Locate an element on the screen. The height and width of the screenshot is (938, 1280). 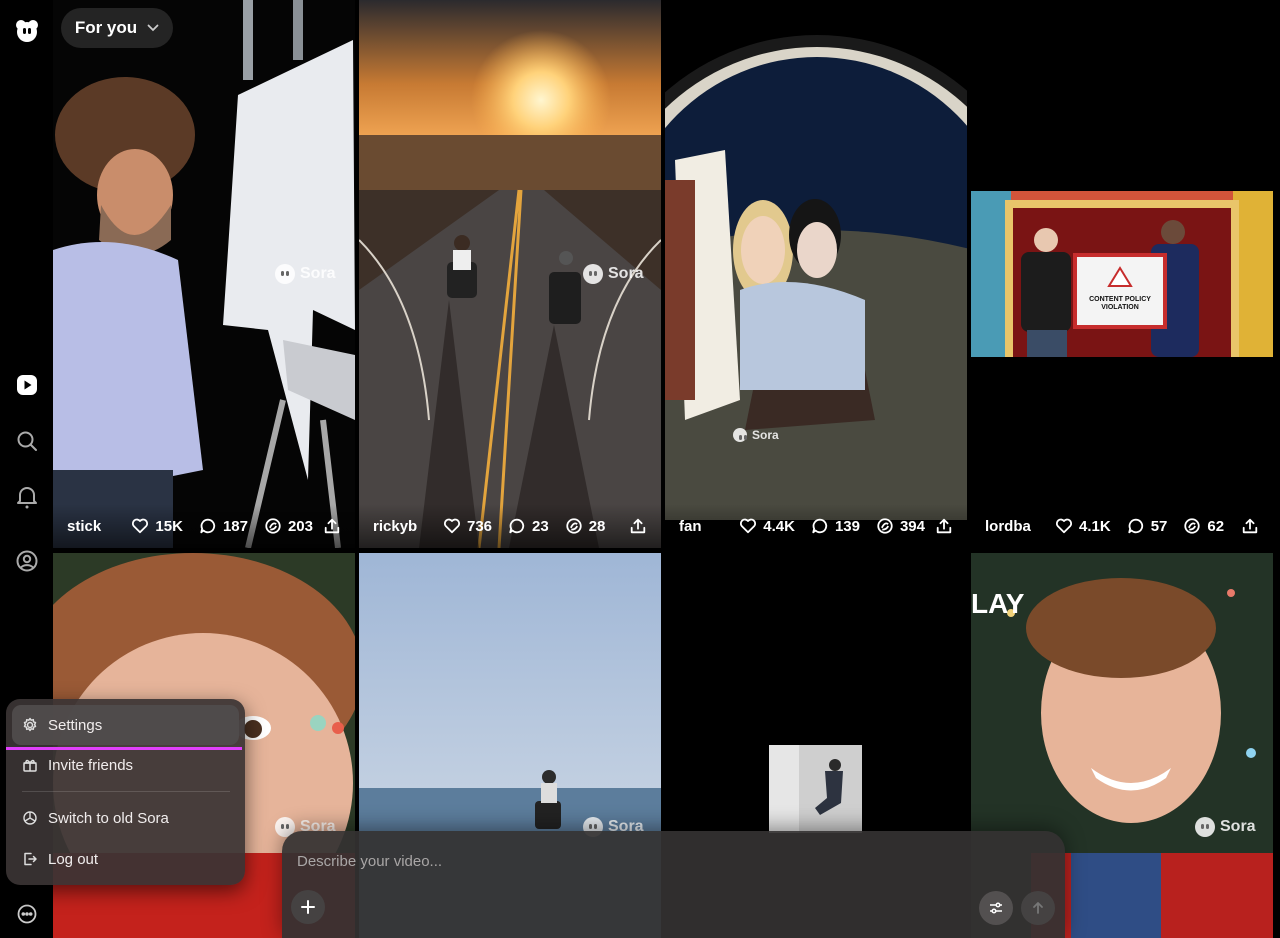
comment-button: 187 is located at coordinates (223, 526).